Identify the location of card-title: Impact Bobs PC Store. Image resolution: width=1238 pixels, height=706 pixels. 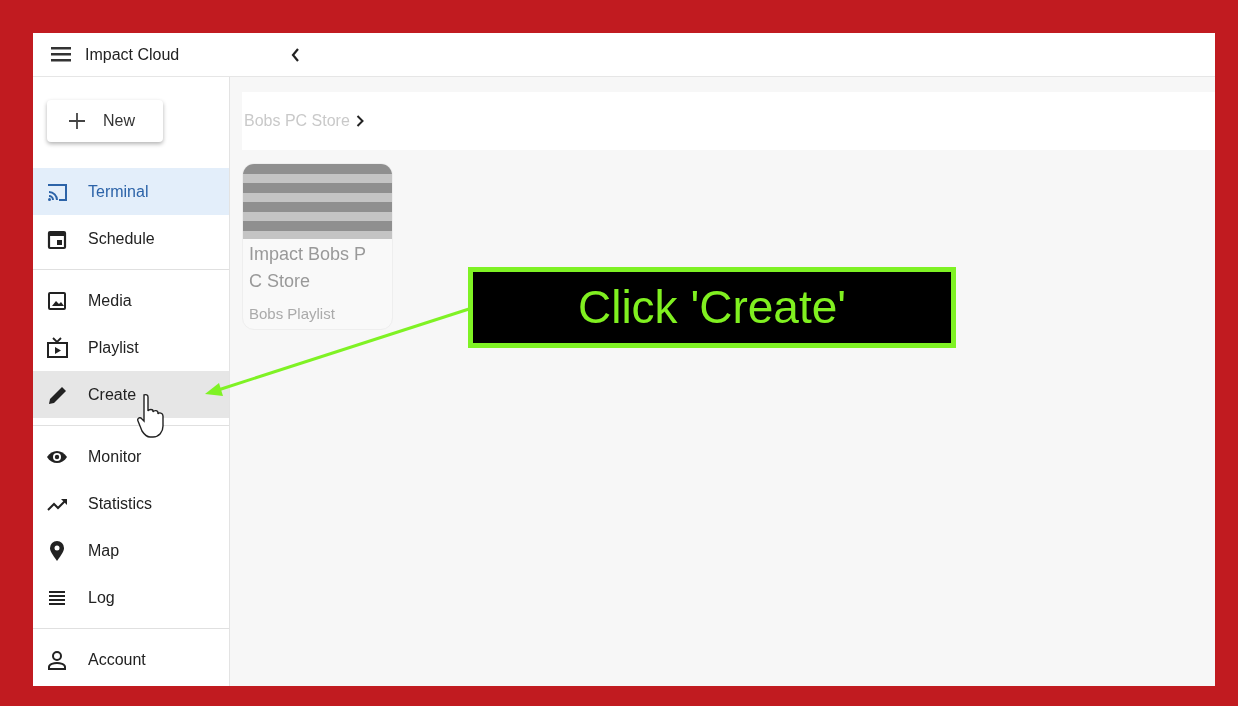
(308, 268).